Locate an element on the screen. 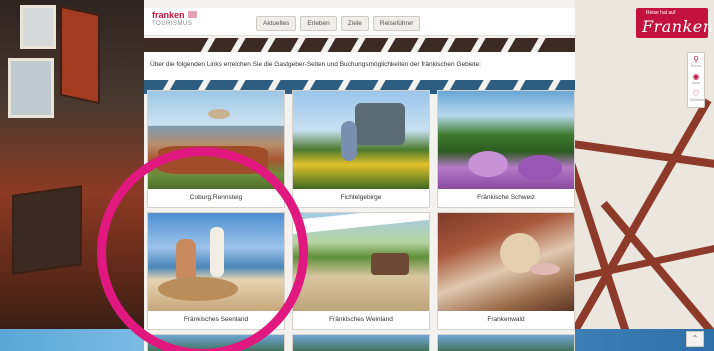 The image size is (714, 351). side-toolbar: ⚲ Suche ◉ Karte ♡ Merkliste is located at coordinates (696, 80).